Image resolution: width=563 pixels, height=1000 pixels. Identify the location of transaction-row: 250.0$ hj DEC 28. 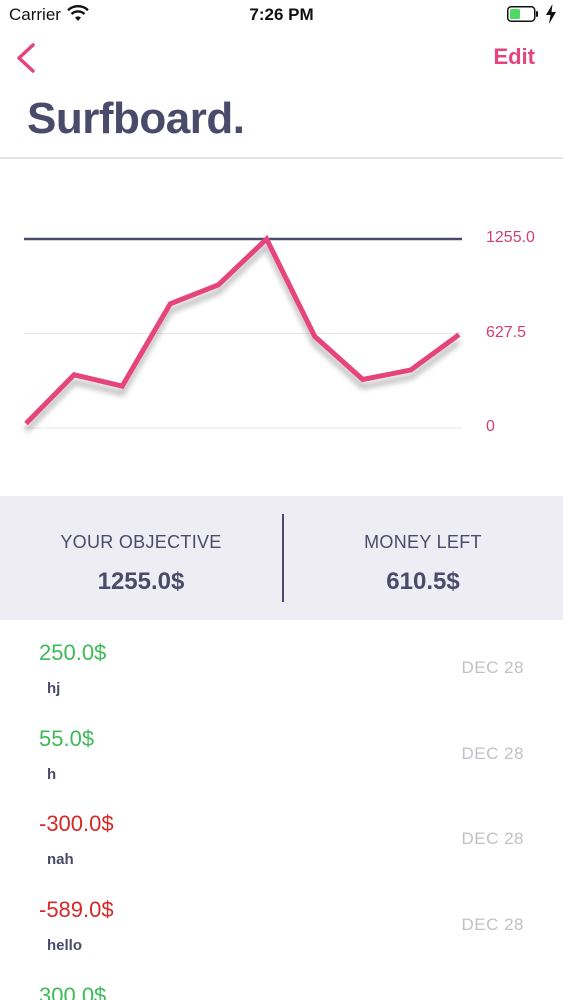
(281, 663).